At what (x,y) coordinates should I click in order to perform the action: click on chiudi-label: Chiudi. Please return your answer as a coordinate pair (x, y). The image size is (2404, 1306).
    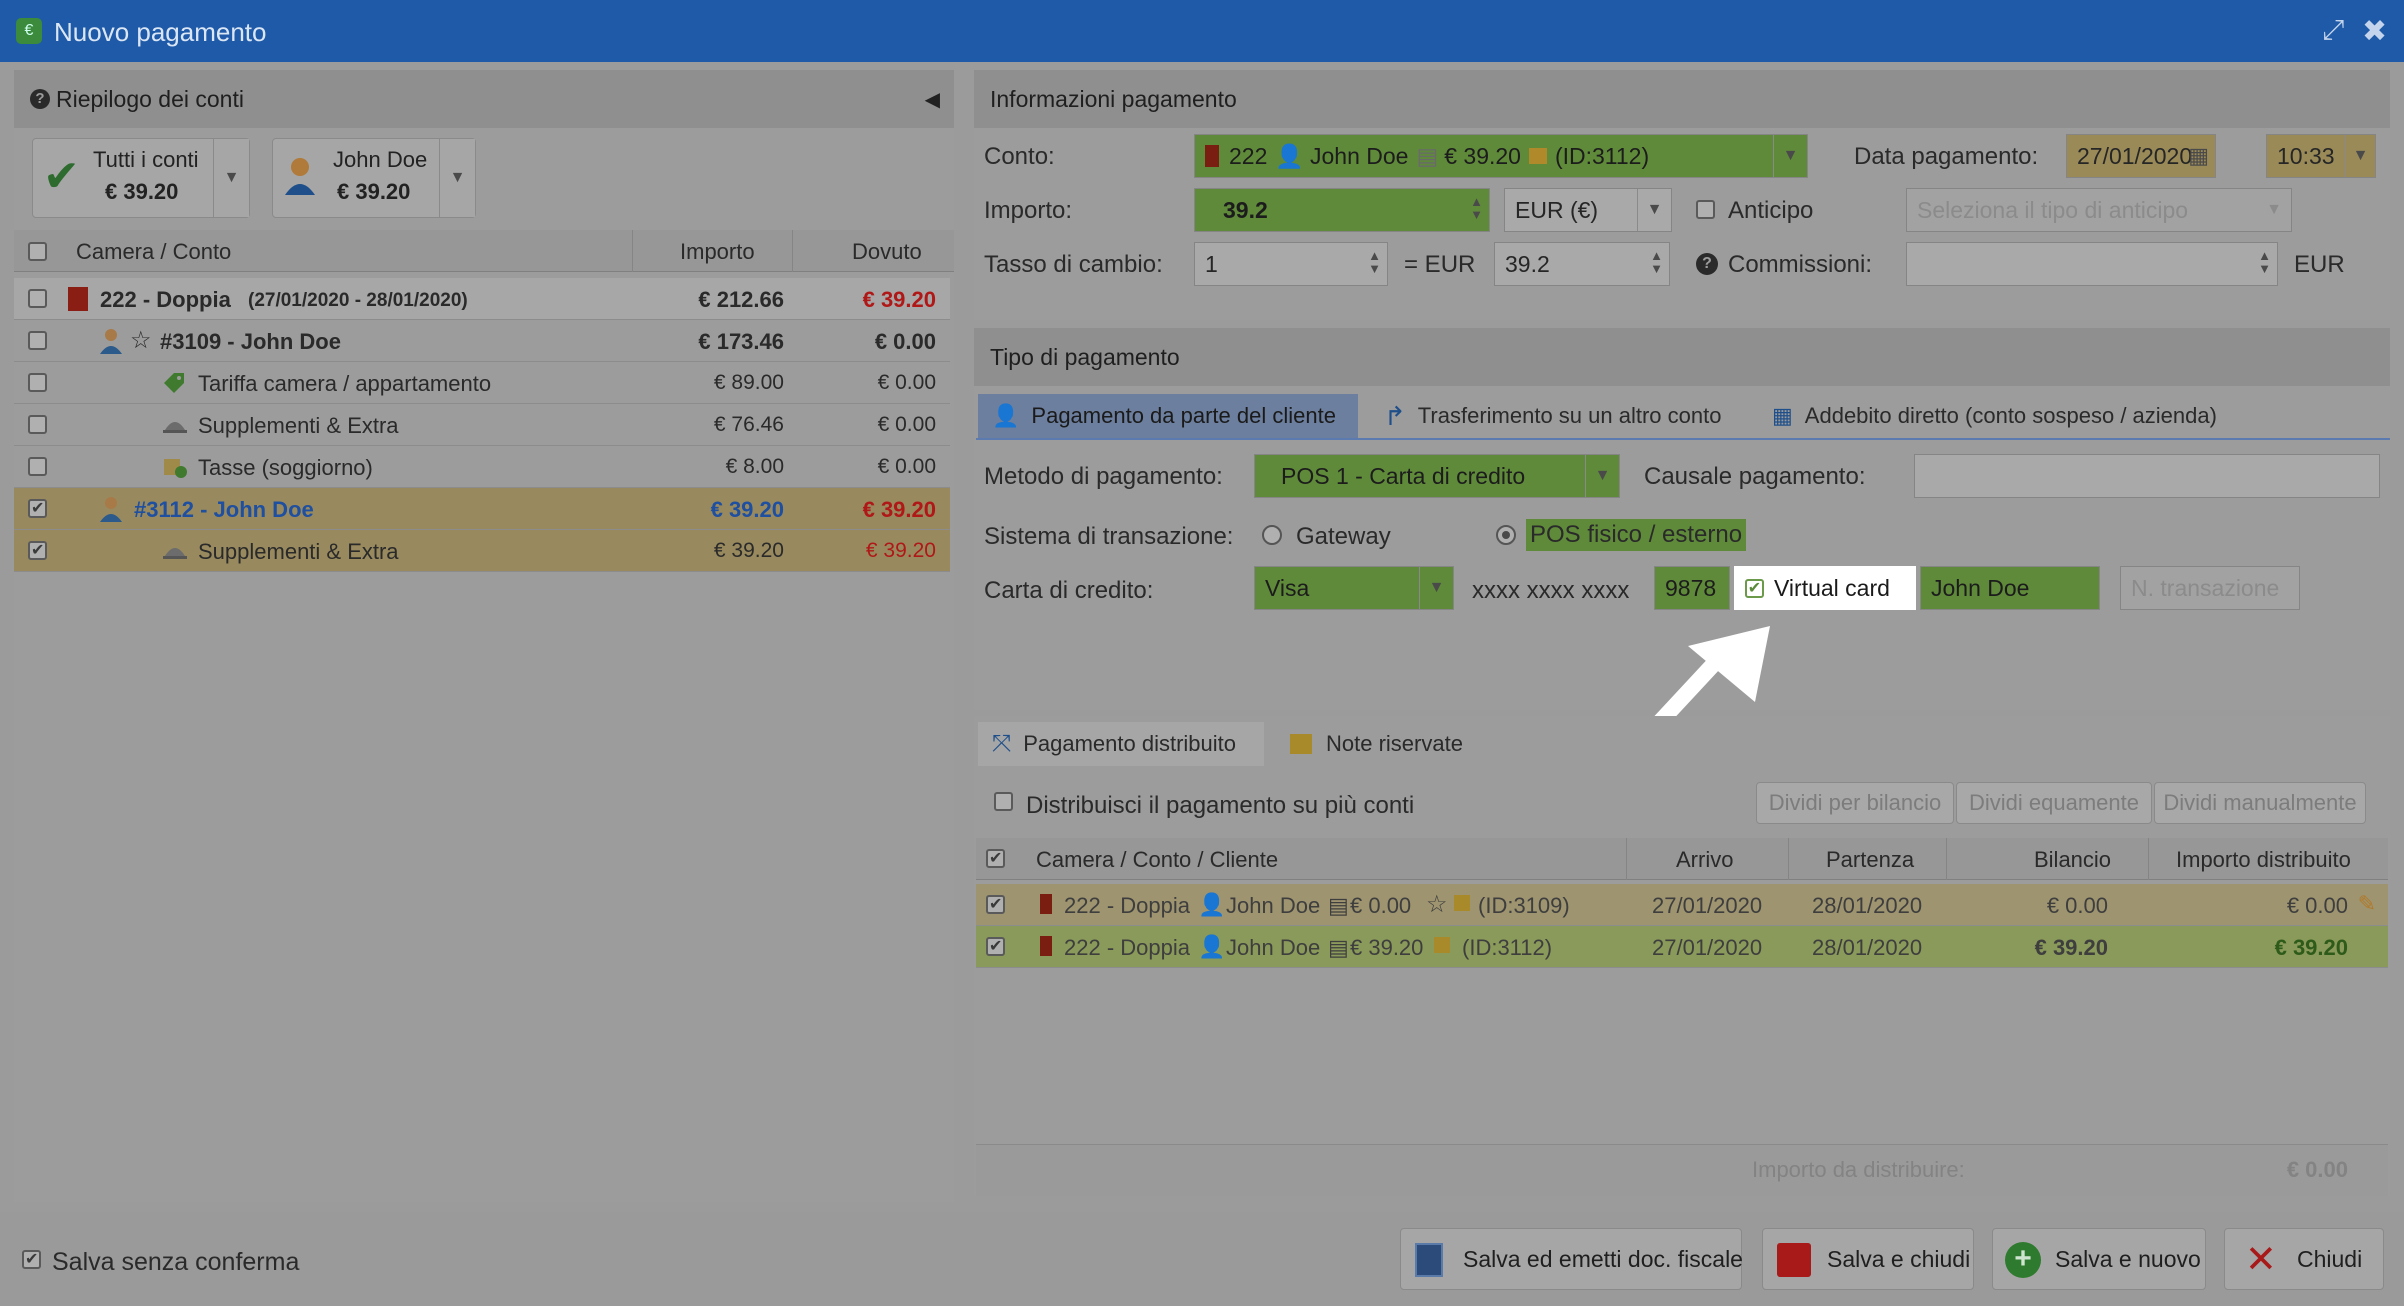
    Looking at the image, I should click on (2330, 1259).